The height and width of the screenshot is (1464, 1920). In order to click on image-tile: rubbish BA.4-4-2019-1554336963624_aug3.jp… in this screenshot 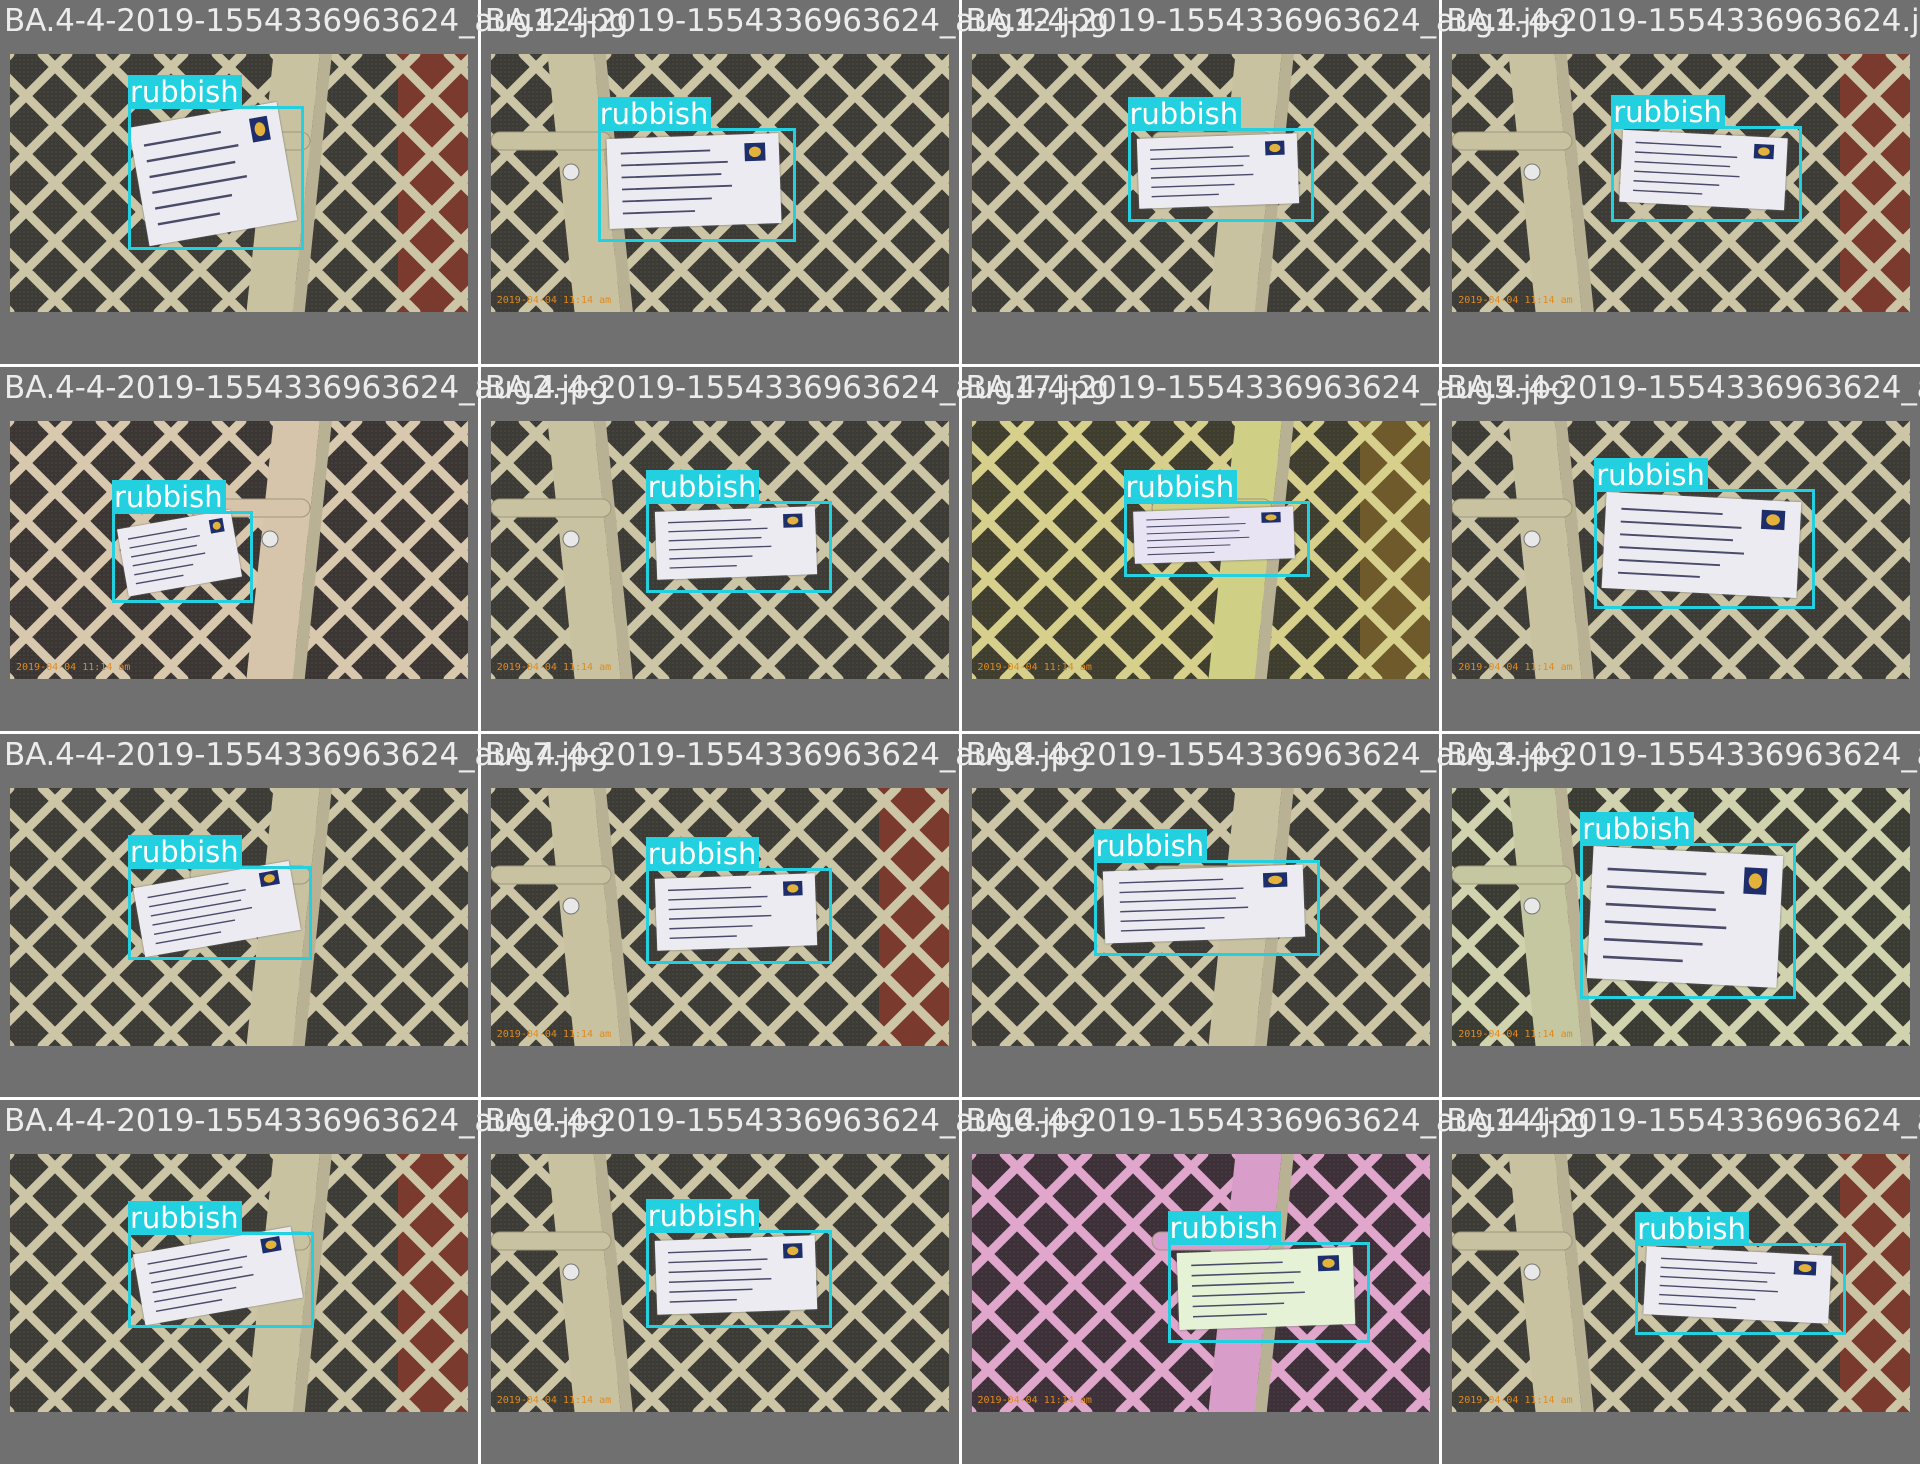, I will do `click(1265, 915)`.